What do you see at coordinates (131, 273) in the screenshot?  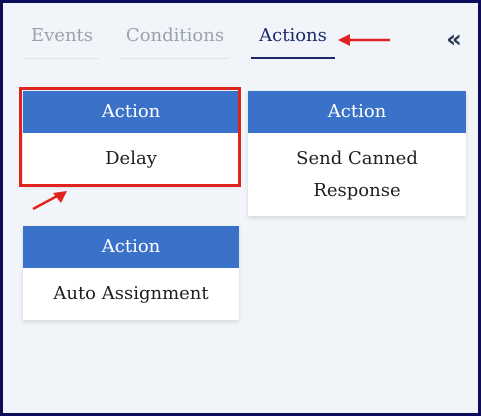 I see `action-card-auto-assignment: Action Auto Assignment` at bounding box center [131, 273].